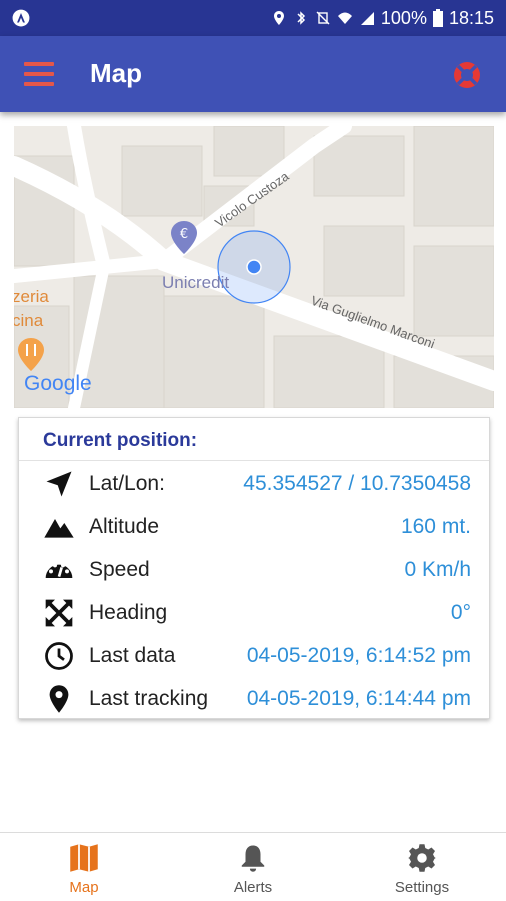 This screenshot has height=901, width=506. Describe the element at coordinates (59, 613) in the screenshot. I see `compass-arrows-icon` at that location.